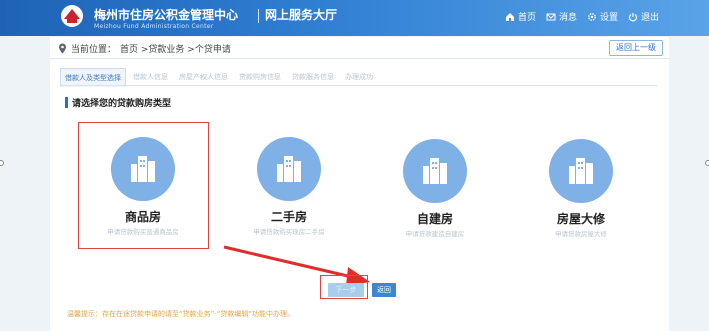 Image resolution: width=709 pixels, height=331 pixels. Describe the element at coordinates (551, 16) in the screenshot. I see `message-icon` at that location.